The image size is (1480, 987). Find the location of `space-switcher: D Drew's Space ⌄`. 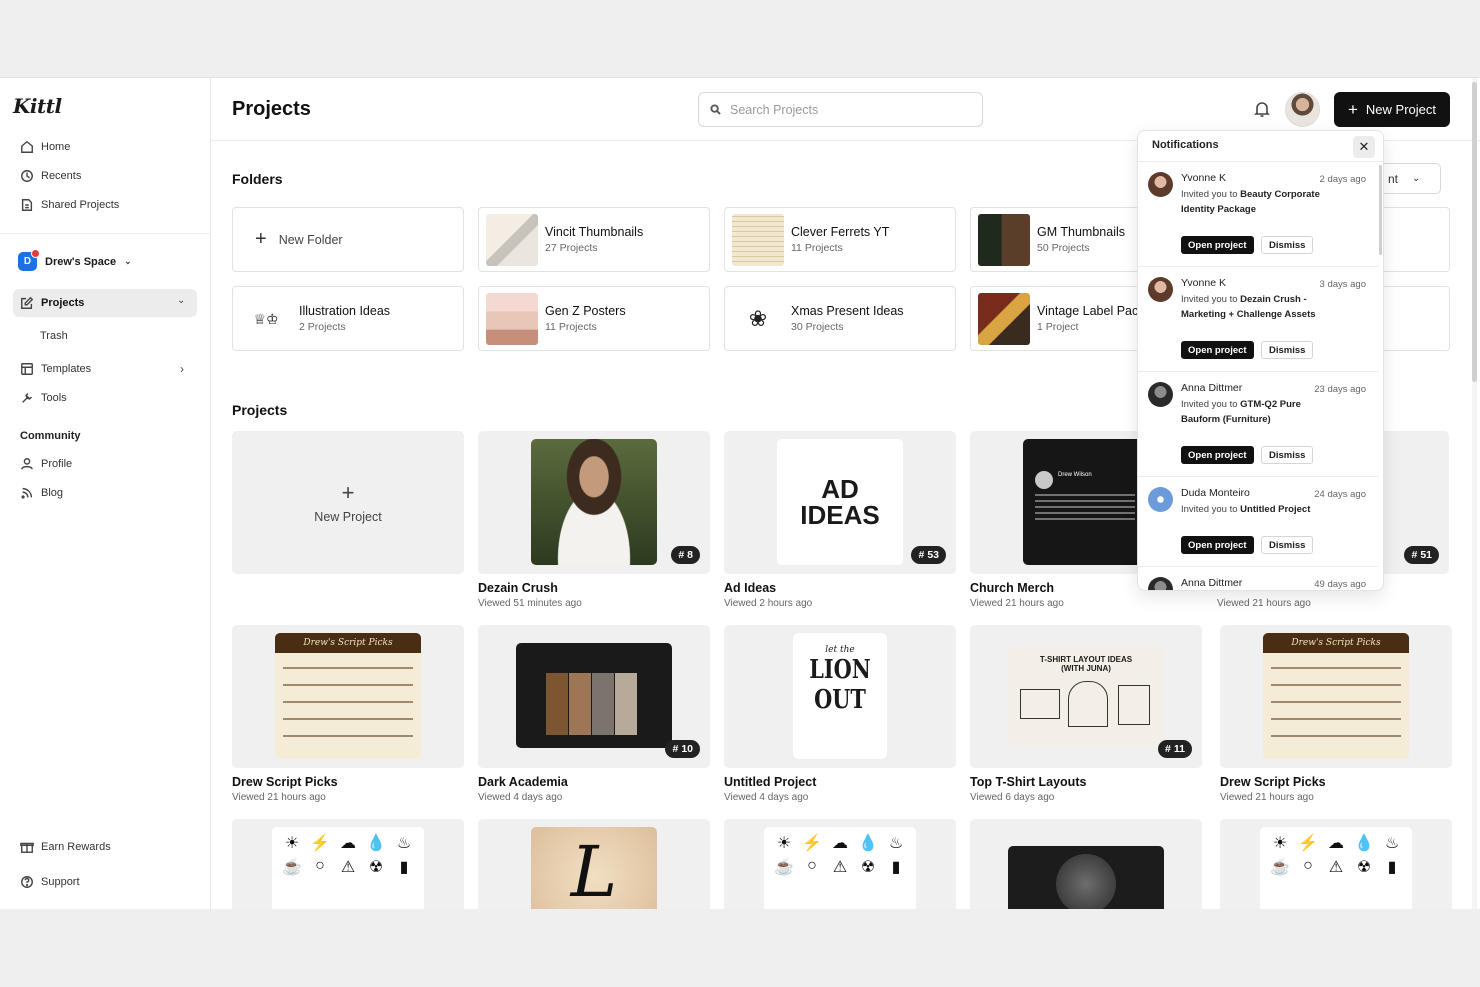

space-switcher: D Drew's Space ⌄ is located at coordinates (75, 260).